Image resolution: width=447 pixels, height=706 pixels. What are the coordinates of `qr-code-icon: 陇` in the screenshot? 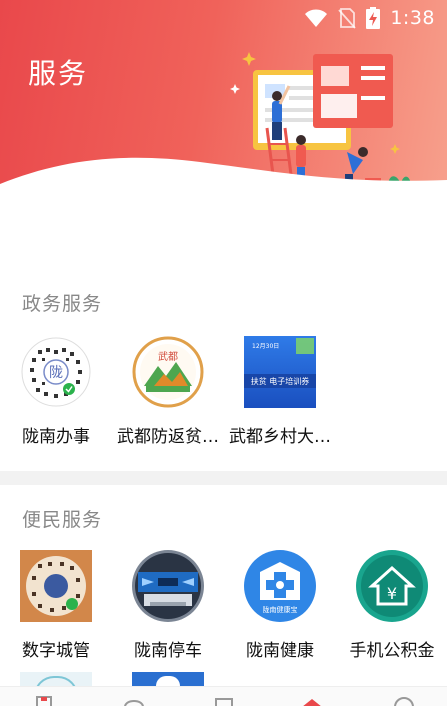 It's located at (56, 372).